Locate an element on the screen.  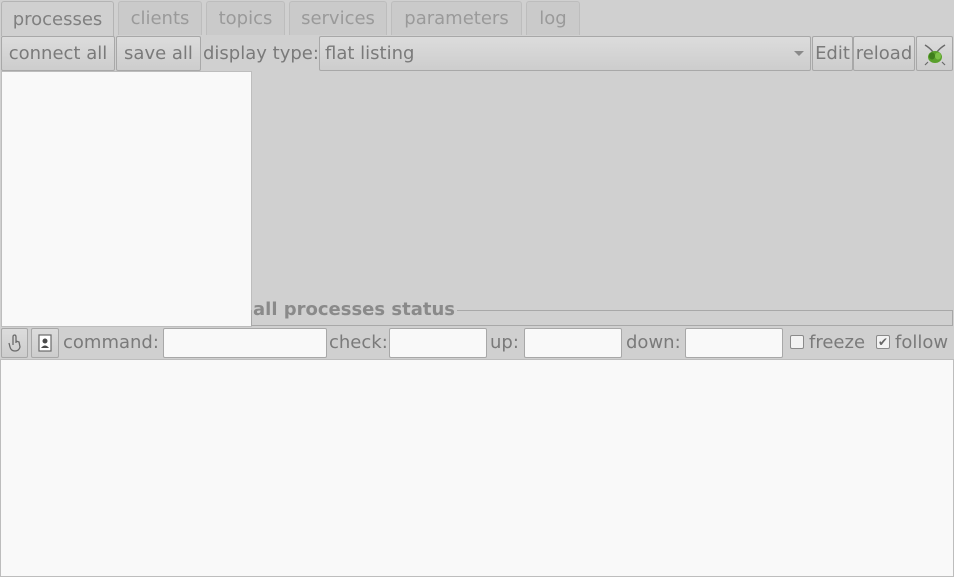
tab-processes: processes is located at coordinates (57, 18).